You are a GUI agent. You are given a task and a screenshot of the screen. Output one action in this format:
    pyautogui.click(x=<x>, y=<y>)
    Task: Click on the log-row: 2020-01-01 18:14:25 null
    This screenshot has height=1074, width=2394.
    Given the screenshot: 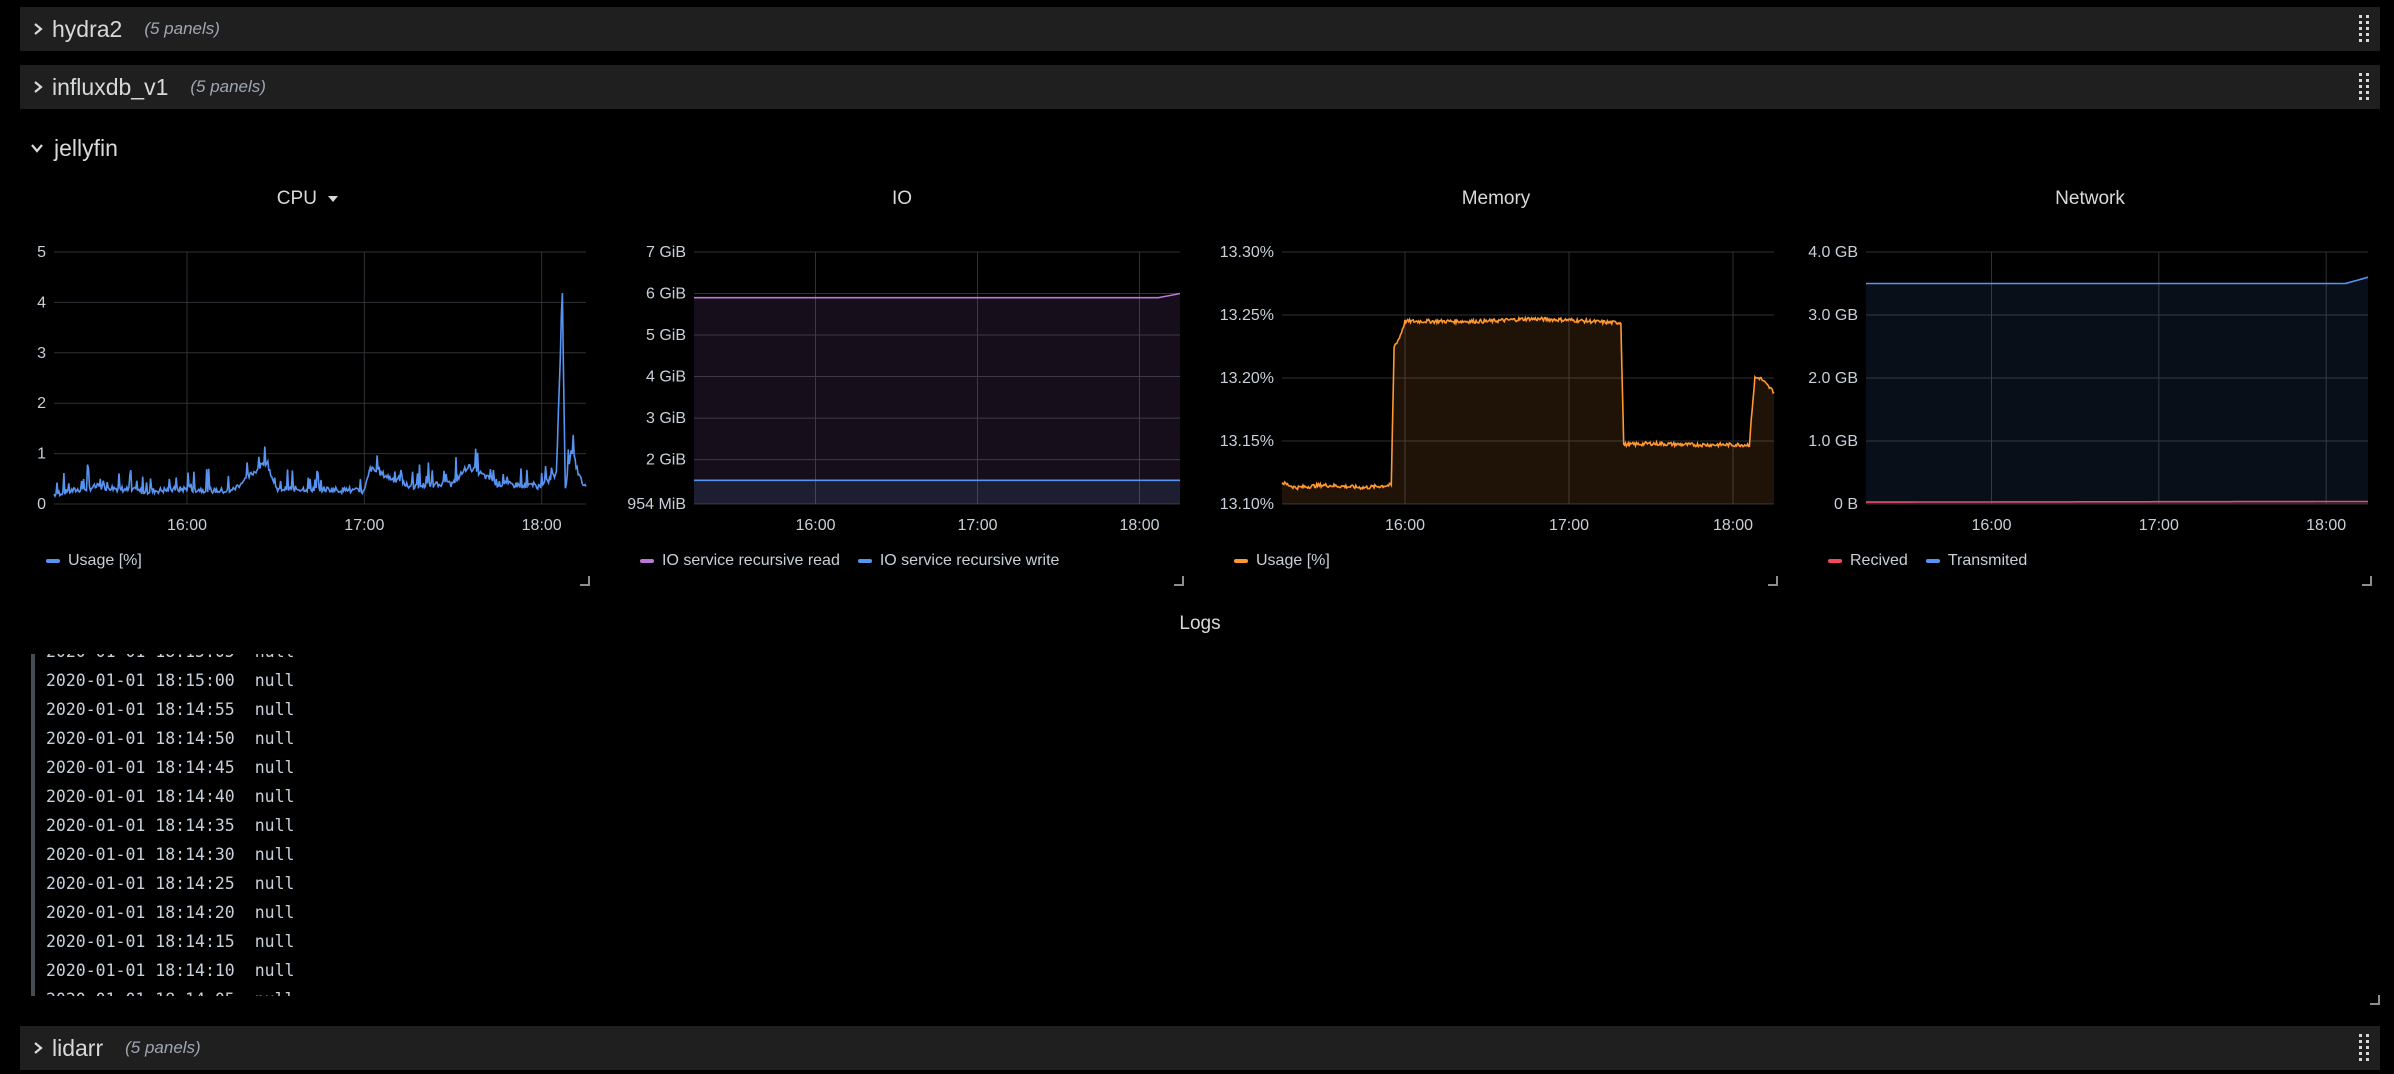 What is the action you would take?
    pyautogui.click(x=330, y=883)
    